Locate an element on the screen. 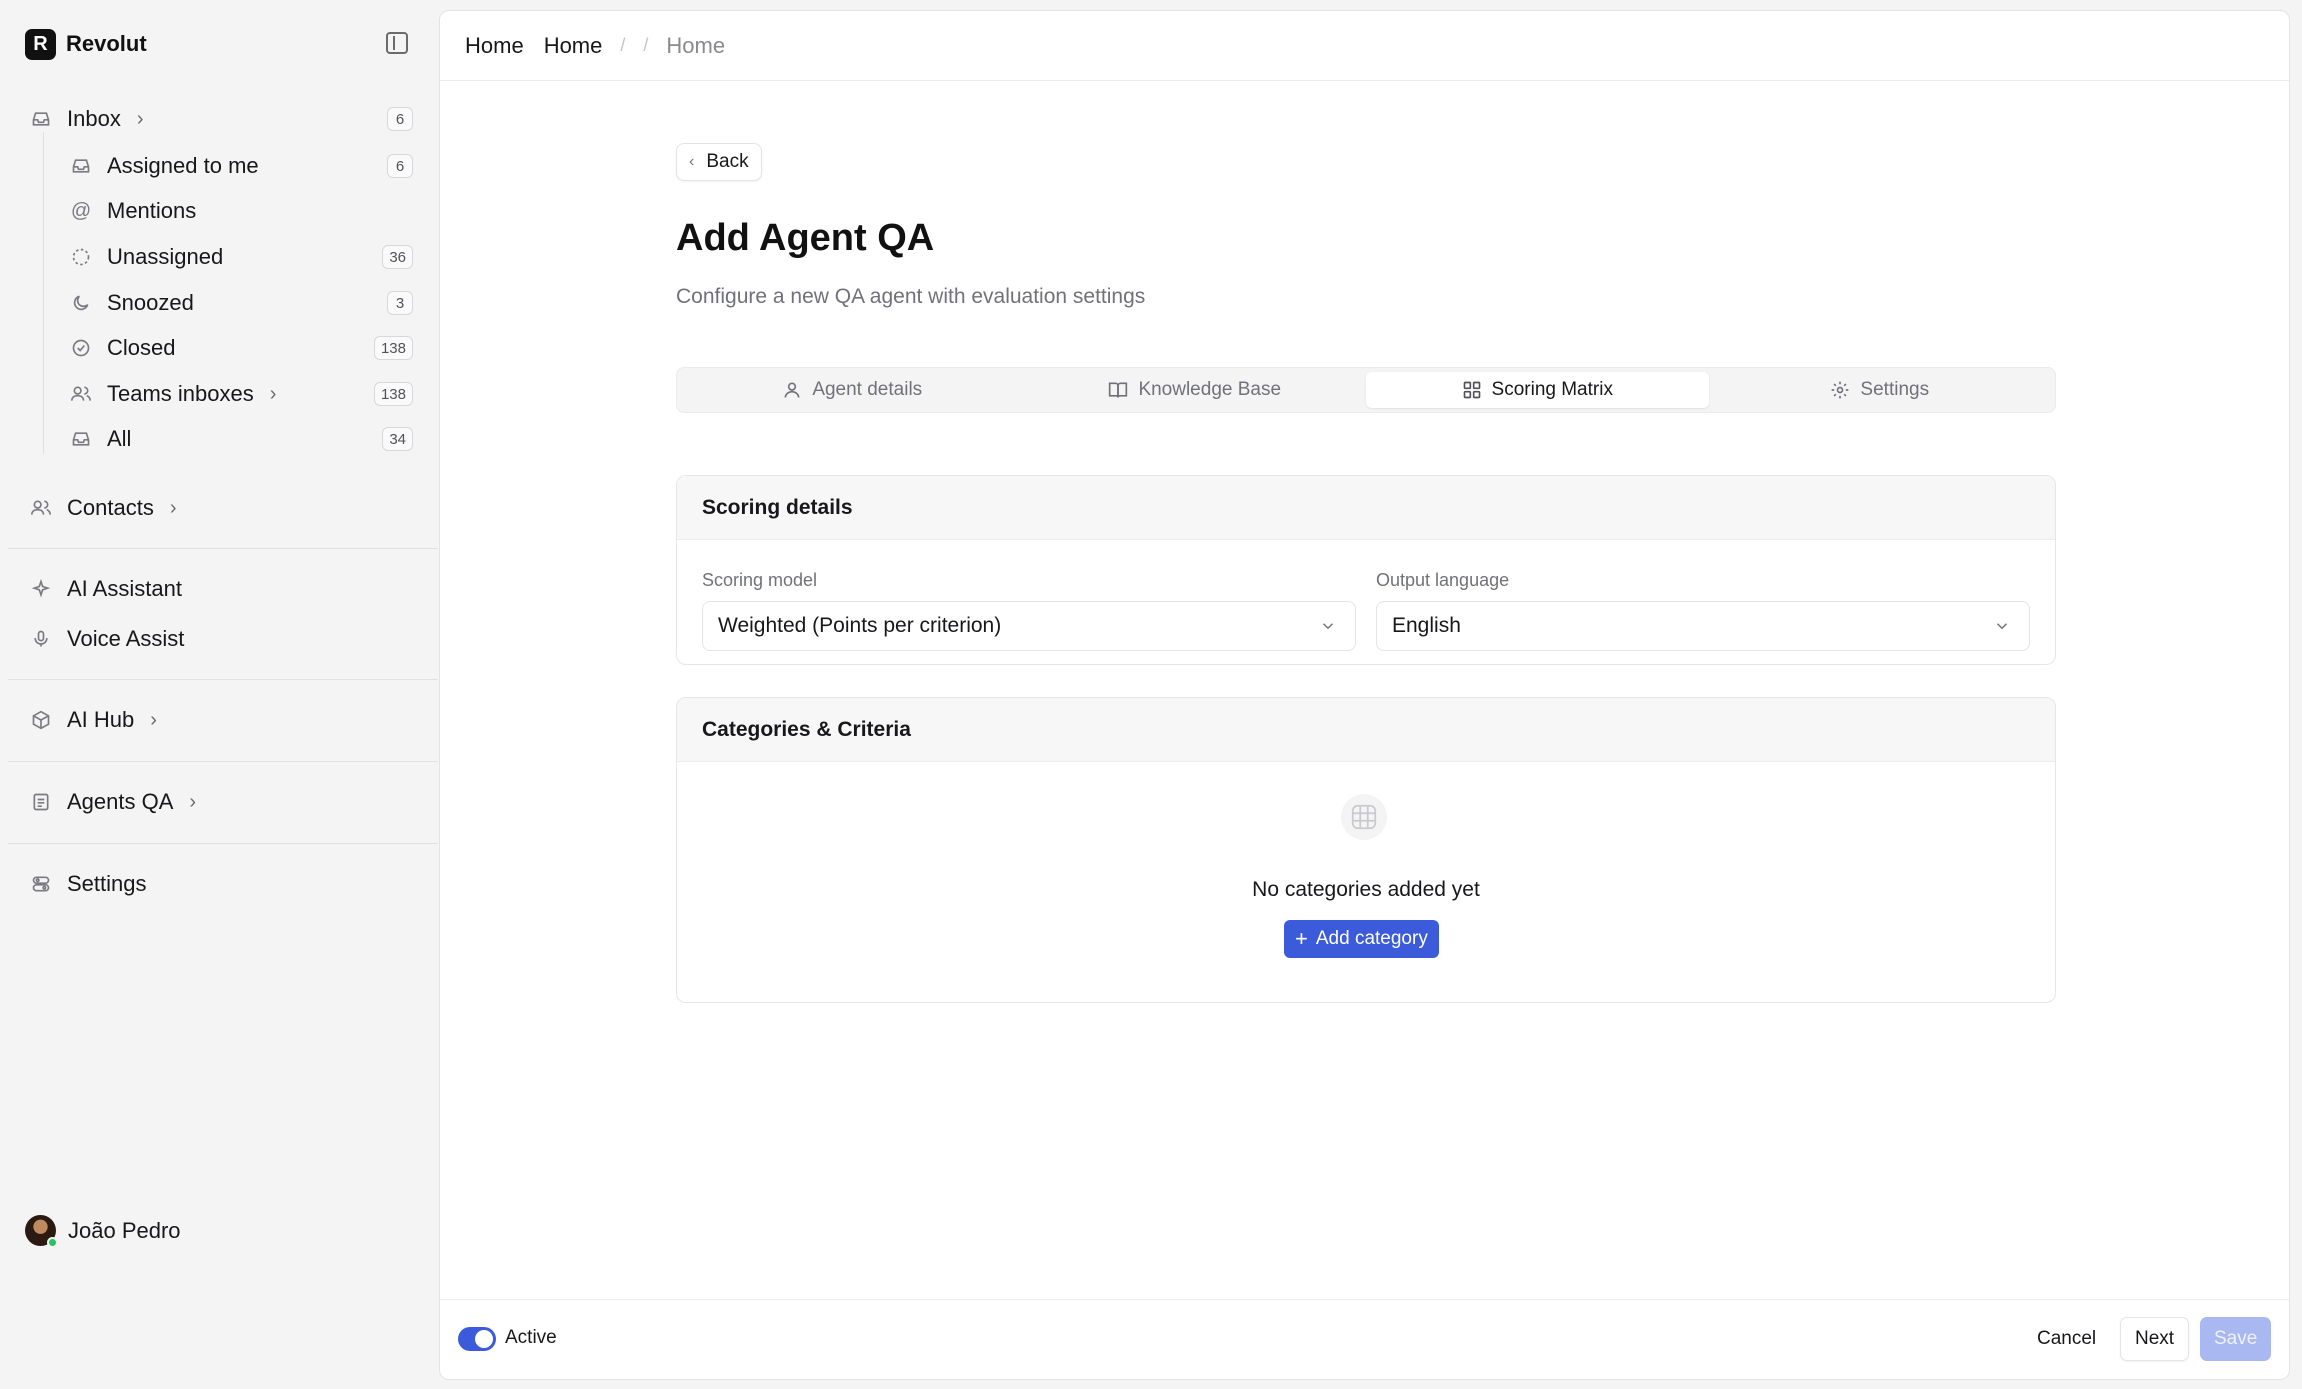  grid-placeholder-icon is located at coordinates (1364, 817).